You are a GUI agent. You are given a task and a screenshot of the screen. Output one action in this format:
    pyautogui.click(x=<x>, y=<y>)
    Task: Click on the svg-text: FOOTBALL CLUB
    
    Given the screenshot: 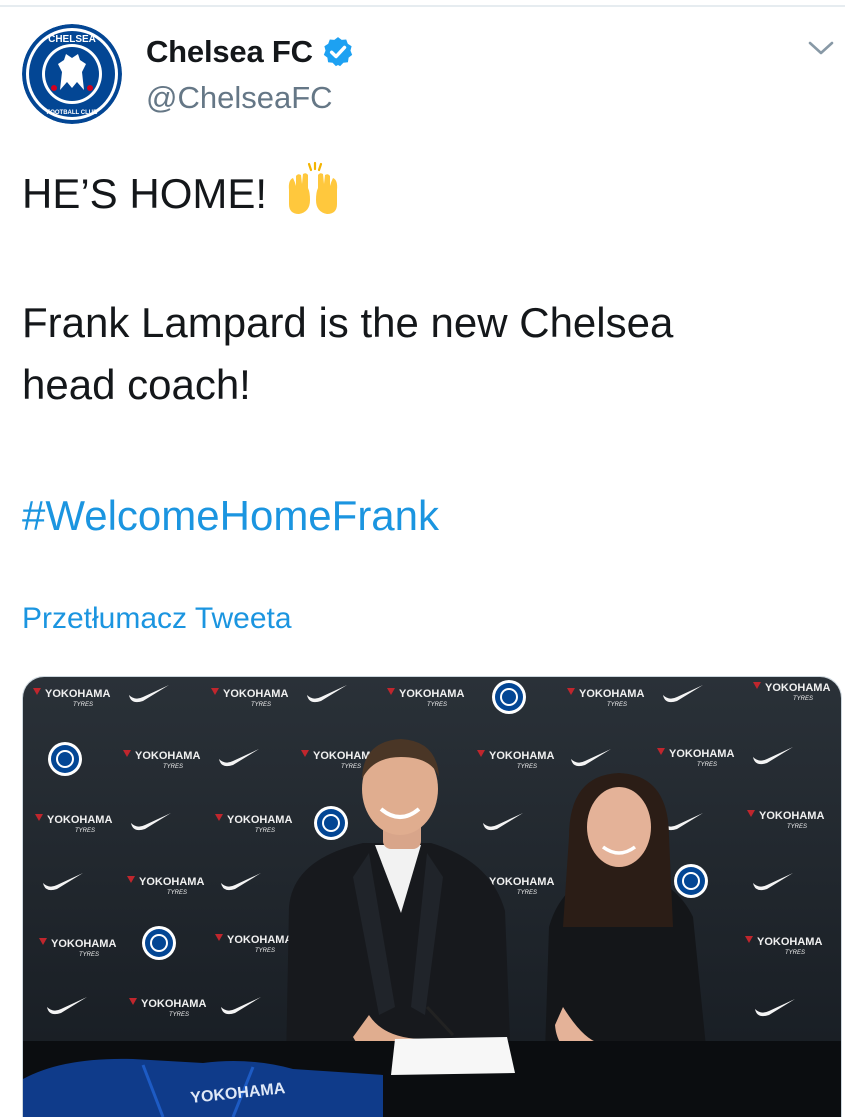 What is the action you would take?
    pyautogui.click(x=73, y=113)
    